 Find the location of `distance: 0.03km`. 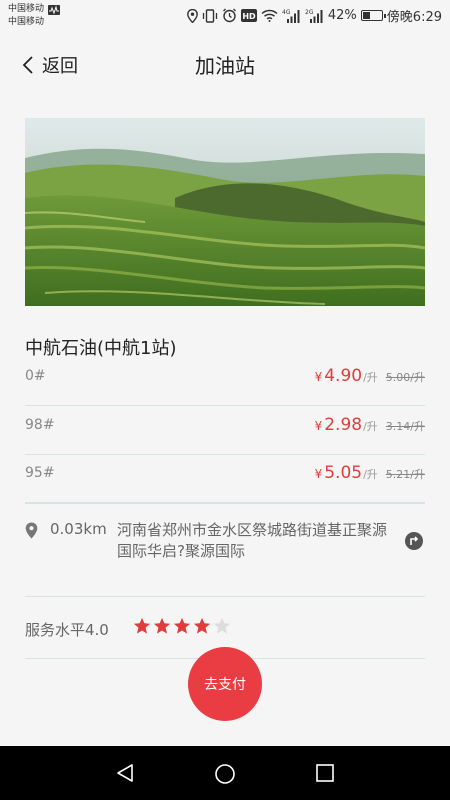

distance: 0.03km is located at coordinates (78, 529).